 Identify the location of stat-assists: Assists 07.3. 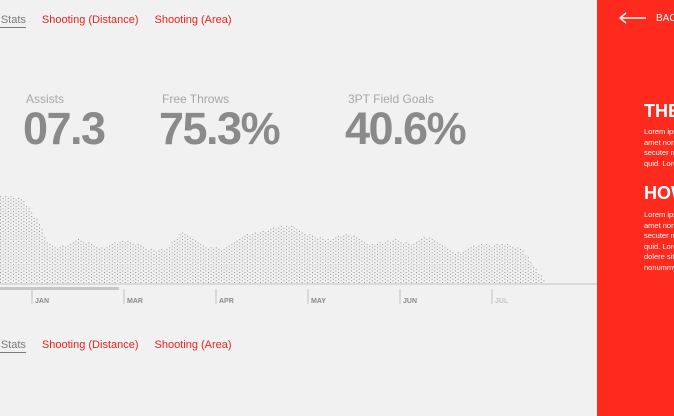
(64, 122).